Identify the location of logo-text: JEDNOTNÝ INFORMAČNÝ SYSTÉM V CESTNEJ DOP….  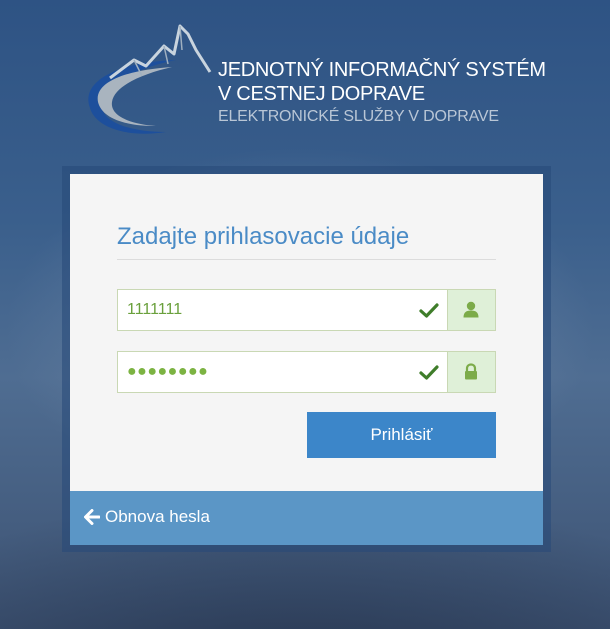
(382, 92).